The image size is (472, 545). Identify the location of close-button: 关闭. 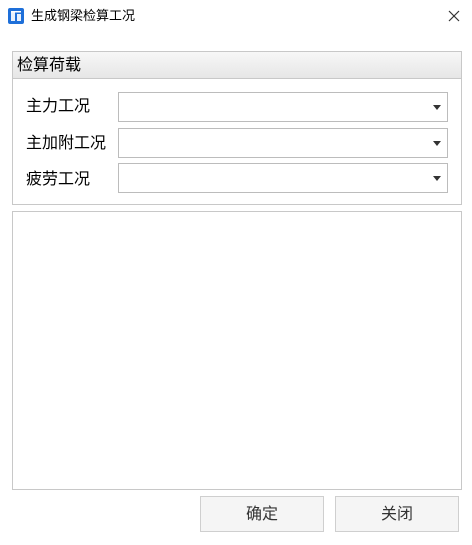
(397, 514).